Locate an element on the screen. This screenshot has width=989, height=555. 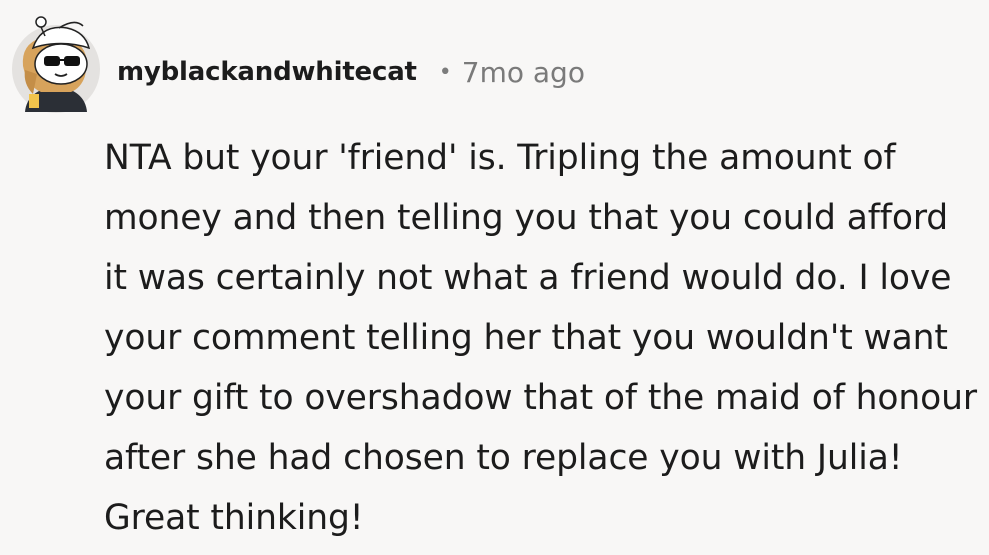
comment-timestamp: 7mo ago is located at coordinates (523, 72).